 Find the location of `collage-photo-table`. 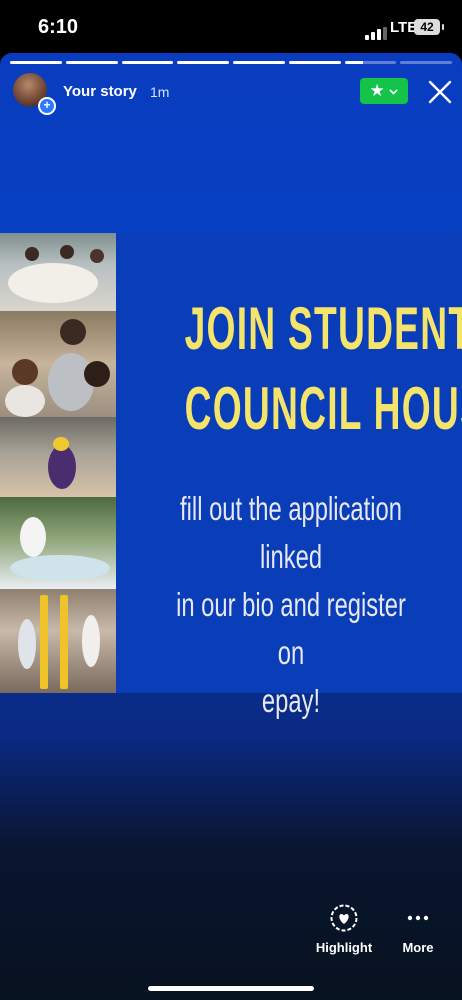

collage-photo-table is located at coordinates (58, 272).